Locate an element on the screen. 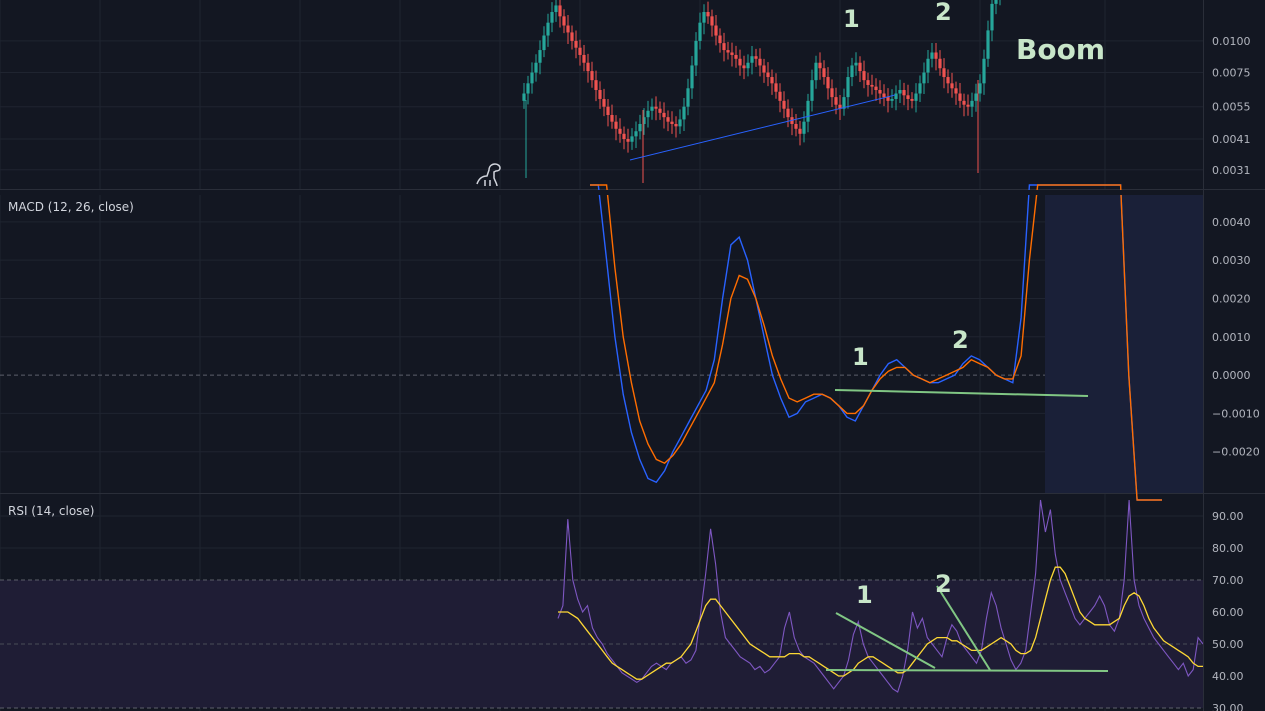  rsi-support-line is located at coordinates (967, 670).